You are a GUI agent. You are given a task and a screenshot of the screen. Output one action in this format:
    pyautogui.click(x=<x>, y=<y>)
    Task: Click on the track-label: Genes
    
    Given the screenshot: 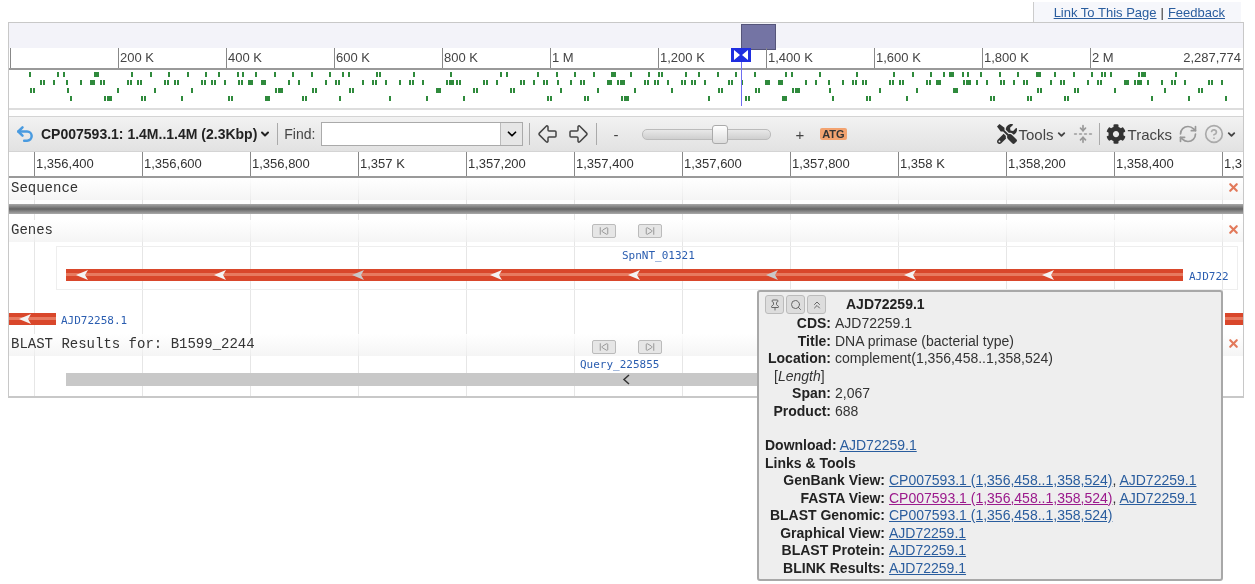 What is the action you would take?
    pyautogui.click(x=626, y=231)
    